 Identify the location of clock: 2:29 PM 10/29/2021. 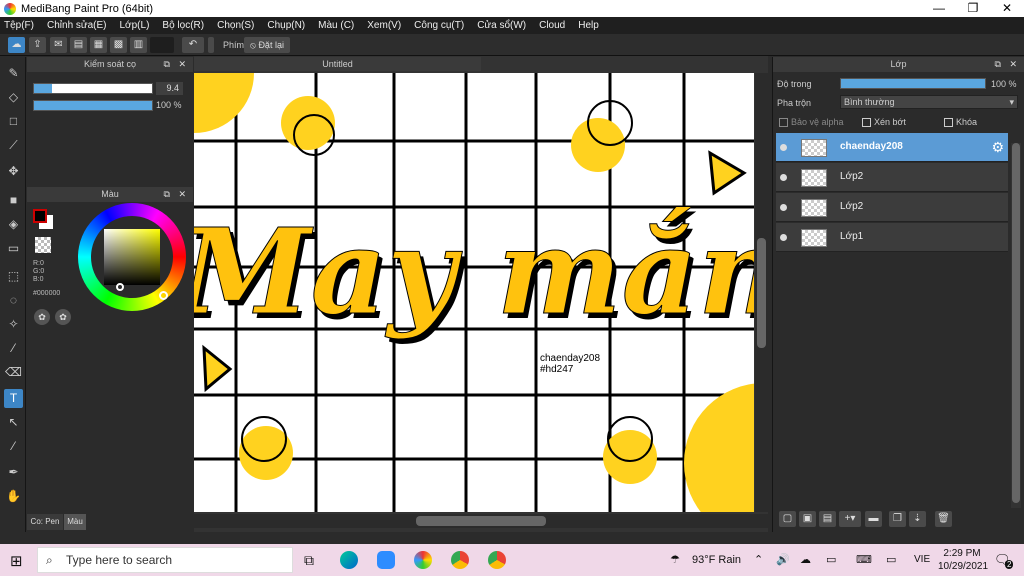
(963, 560).